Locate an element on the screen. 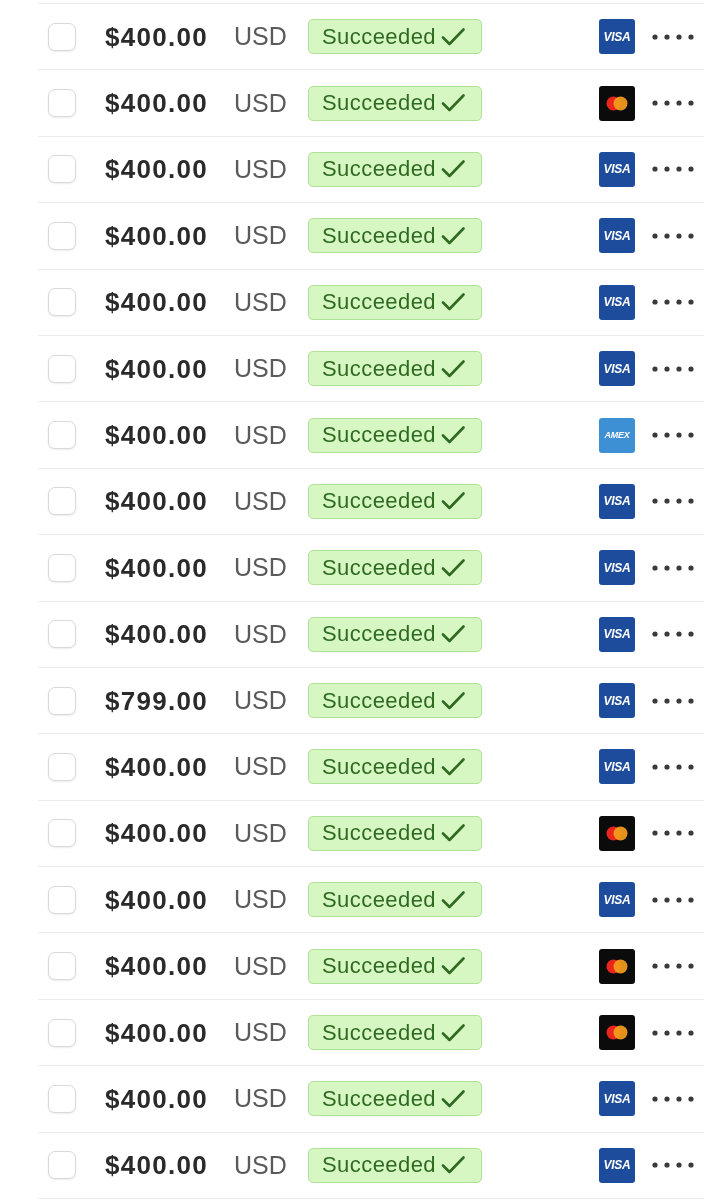 The image size is (704, 1200). amount-text: $799.00 is located at coordinates (157, 700).